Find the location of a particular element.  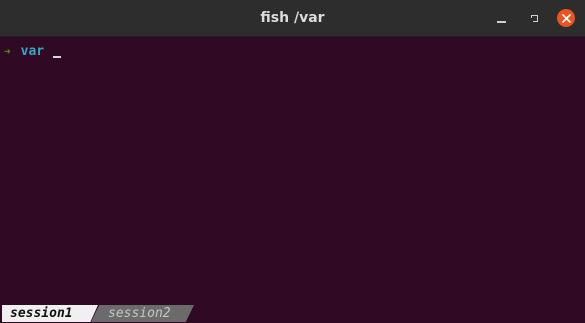

minimize-button is located at coordinates (501, 18).